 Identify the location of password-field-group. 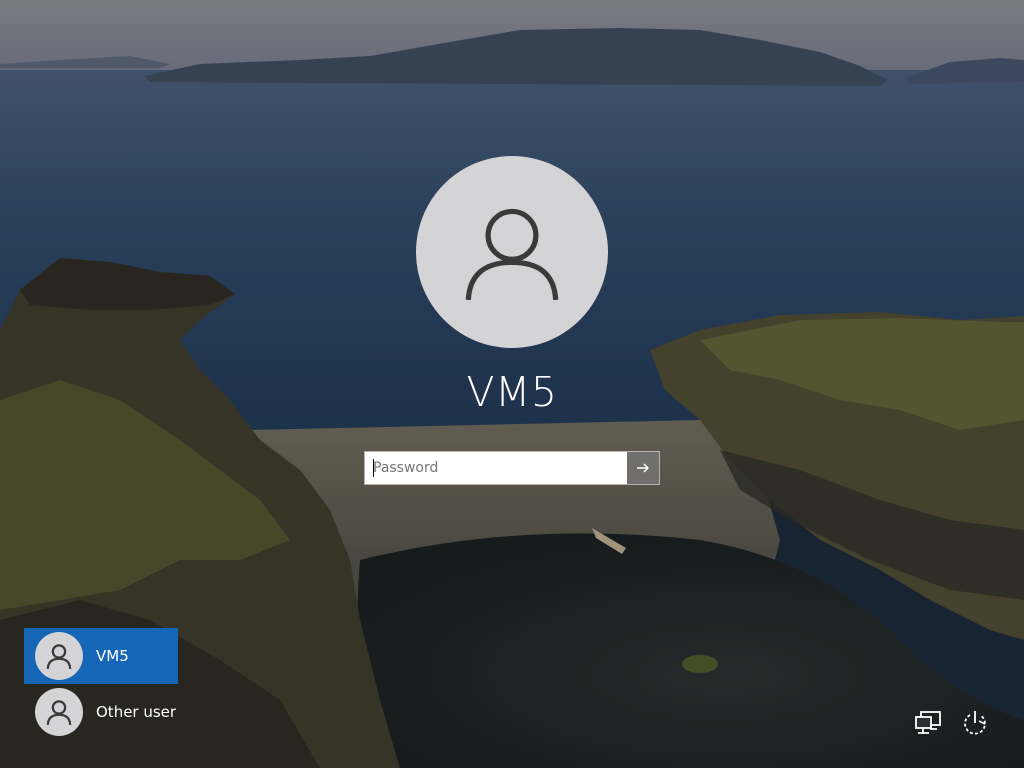
(512, 468).